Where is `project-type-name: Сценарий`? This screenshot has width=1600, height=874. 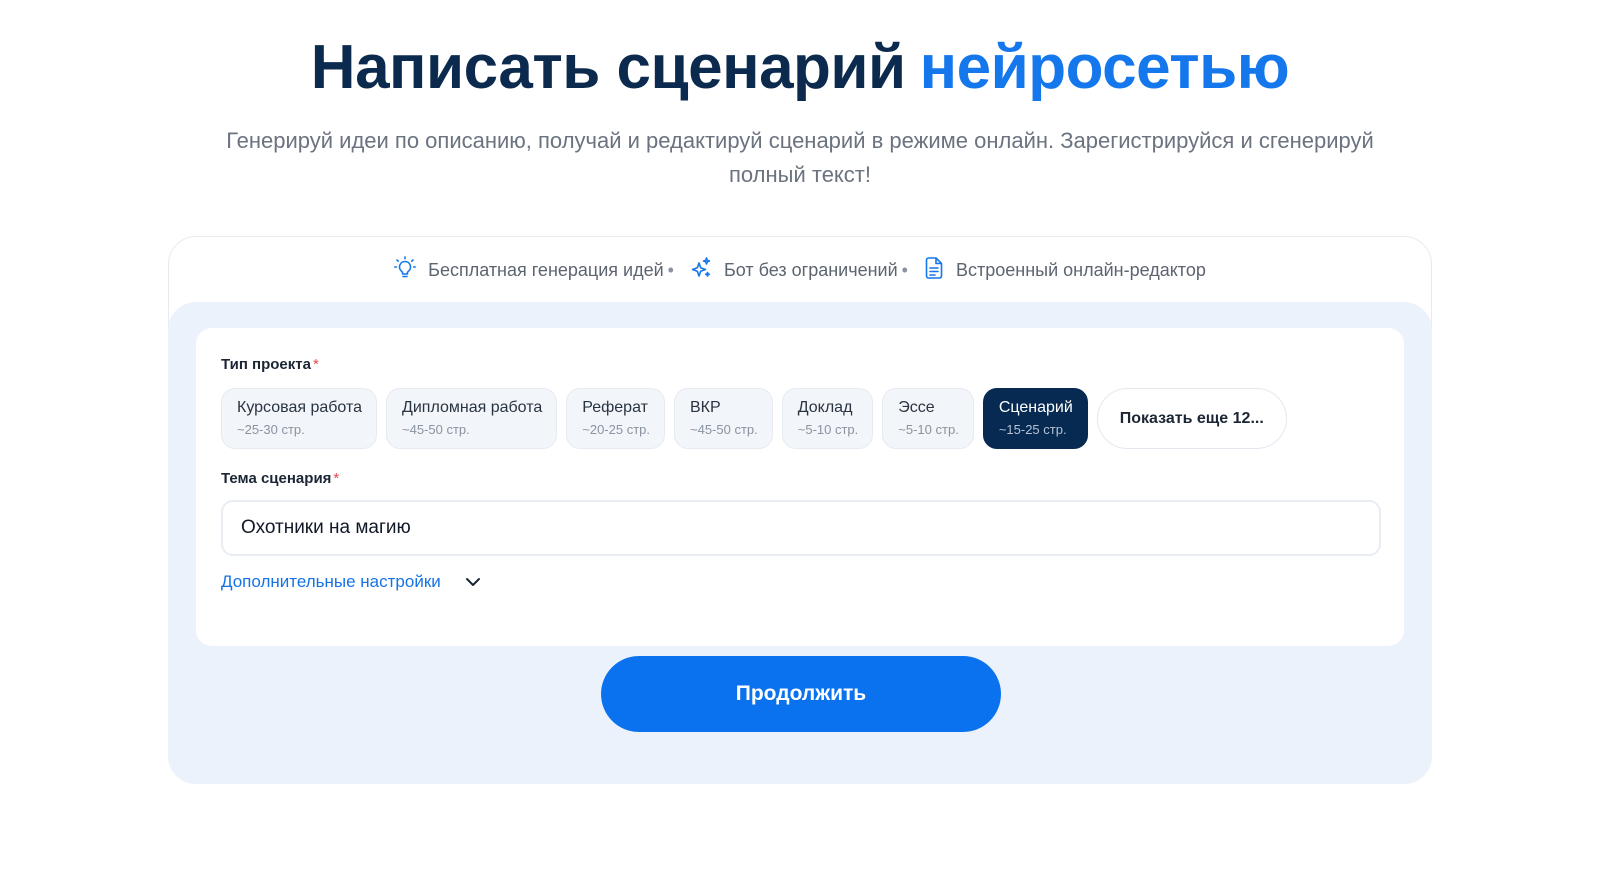 project-type-name: Сценарий is located at coordinates (1035, 407).